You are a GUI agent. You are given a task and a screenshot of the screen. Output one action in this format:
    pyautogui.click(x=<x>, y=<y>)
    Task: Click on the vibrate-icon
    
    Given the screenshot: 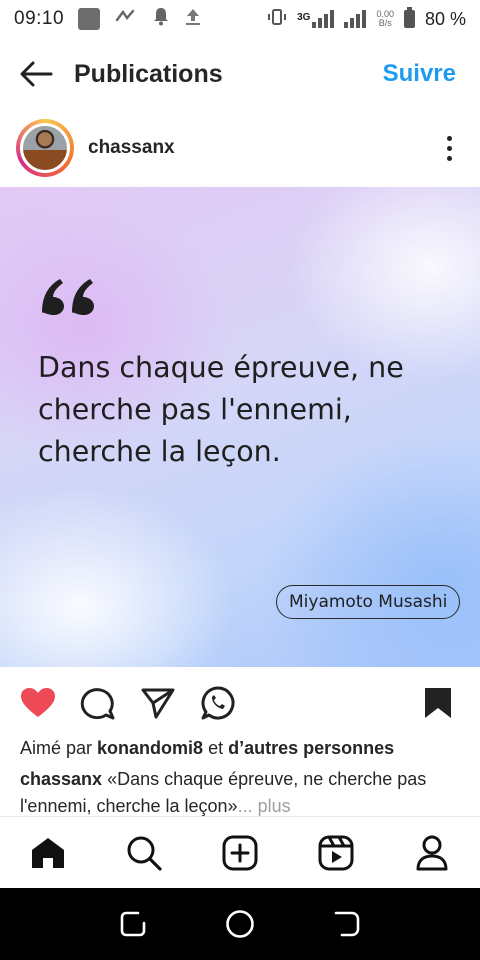 What is the action you would take?
    pyautogui.click(x=277, y=19)
    